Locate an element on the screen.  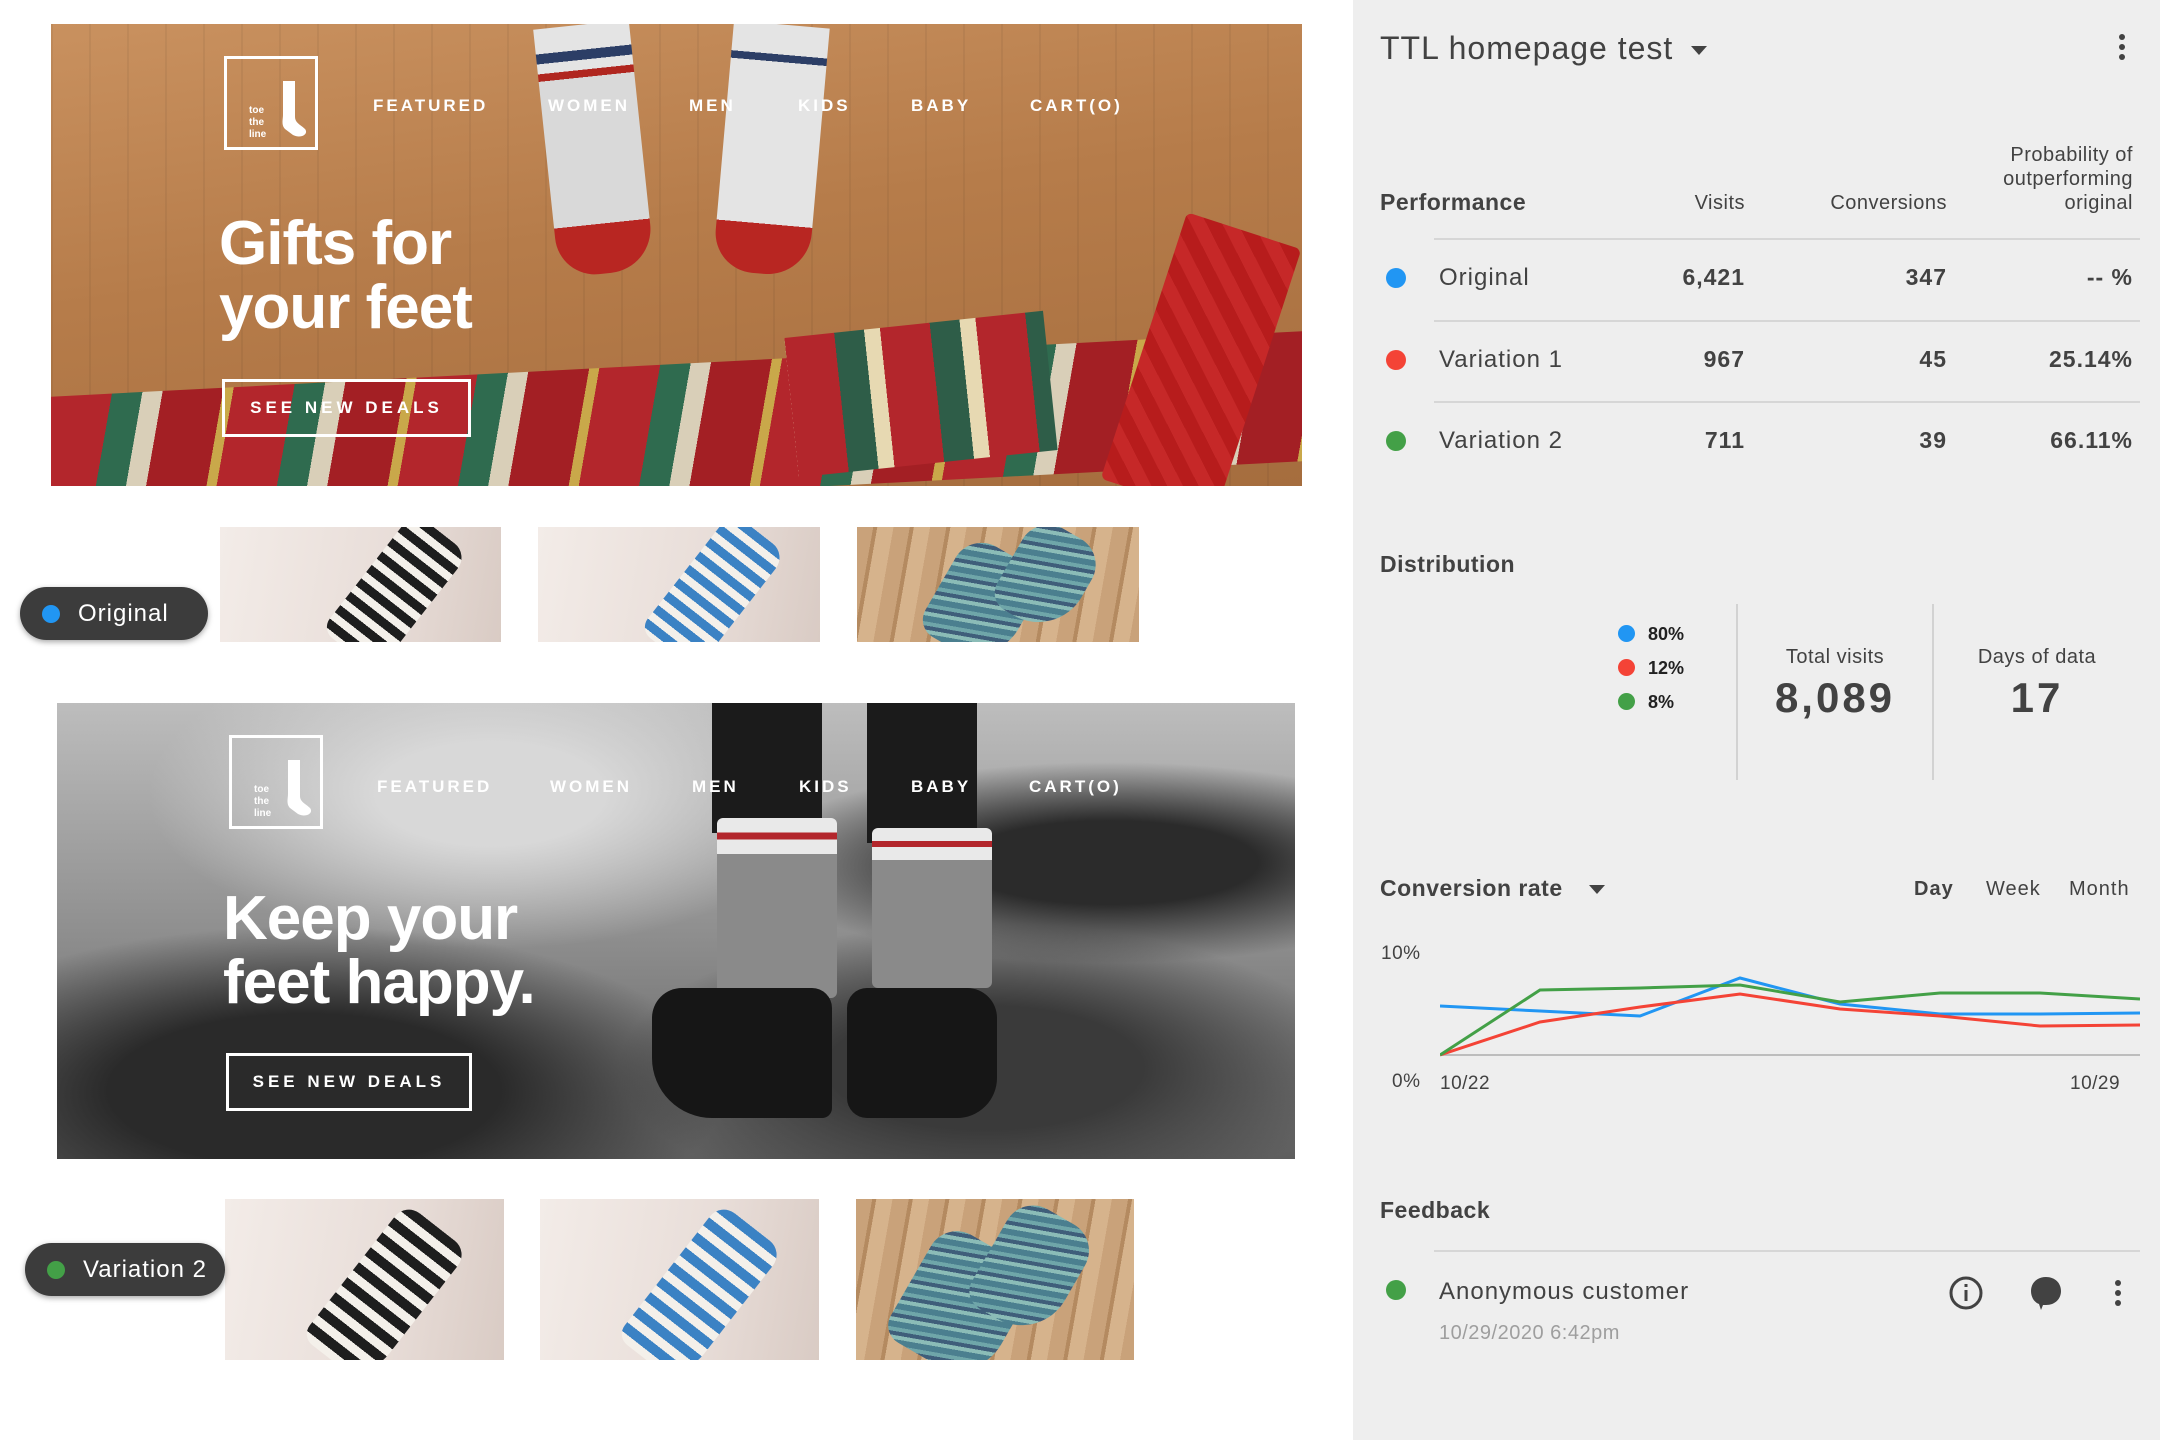
x-tick-label: 10/29 is located at coordinates (2095, 1083).